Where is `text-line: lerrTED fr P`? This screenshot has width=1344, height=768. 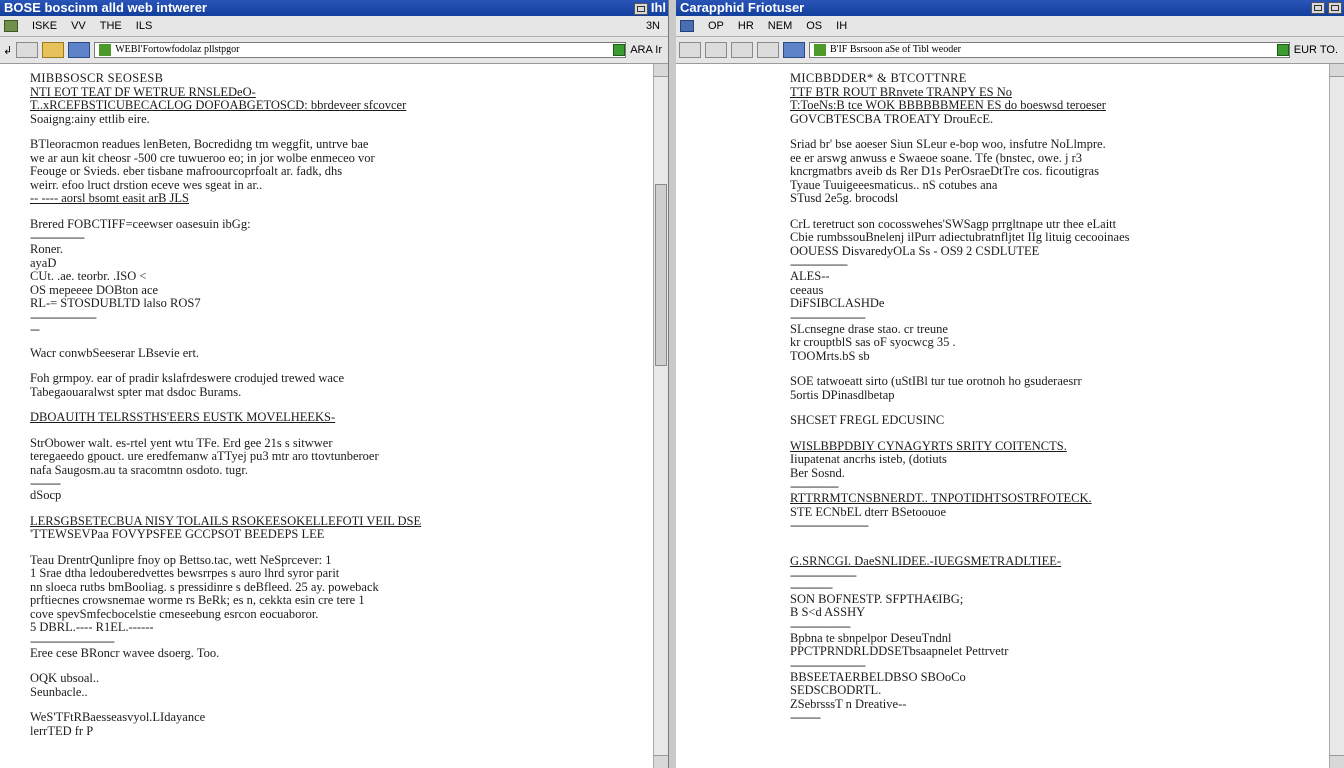 text-line: lerrTED fr P is located at coordinates (62, 731).